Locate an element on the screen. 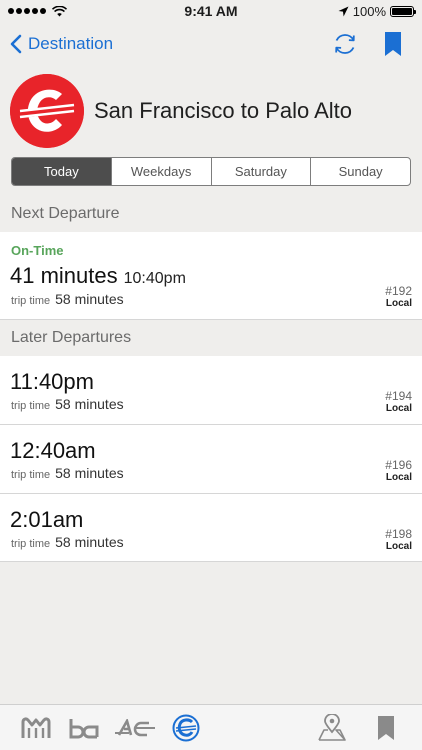 The width and height of the screenshot is (422, 750). section-header-later: Later Departures is located at coordinates (211, 338).